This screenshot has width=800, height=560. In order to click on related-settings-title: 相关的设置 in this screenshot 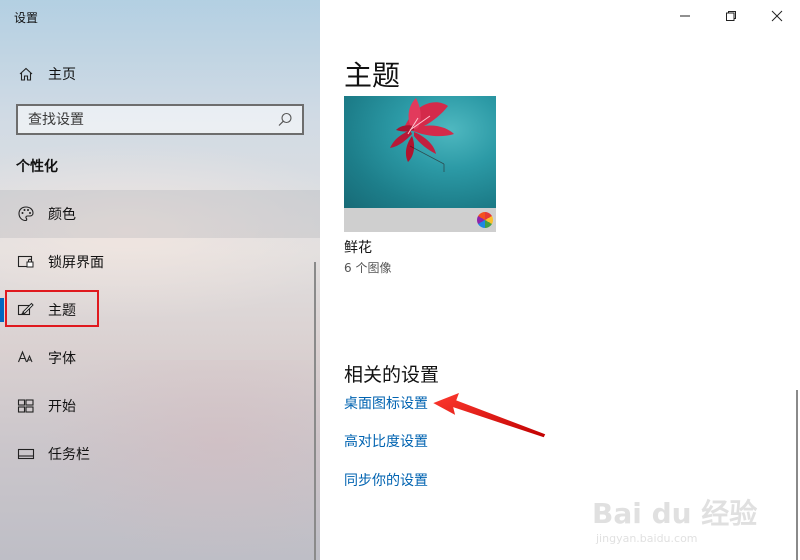, I will do `click(392, 375)`.